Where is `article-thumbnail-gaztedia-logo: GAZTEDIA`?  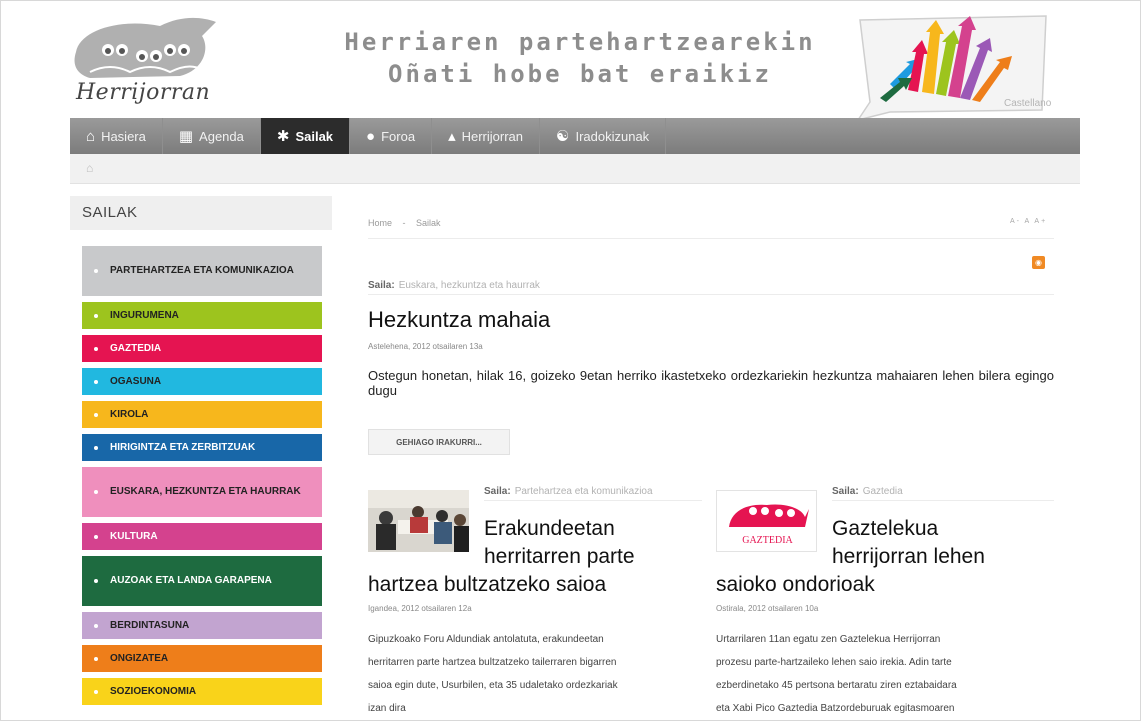
article-thumbnail-gaztedia-logo: GAZTEDIA is located at coordinates (766, 521).